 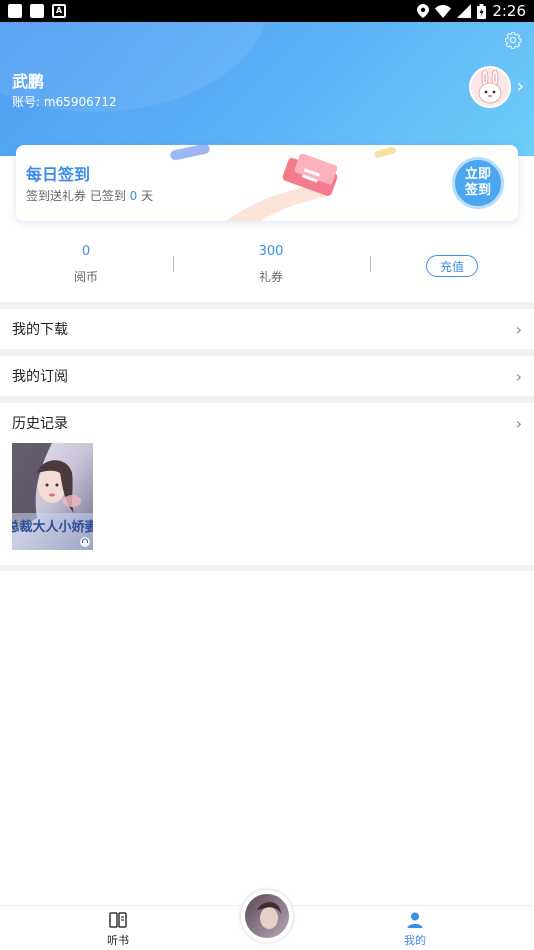 What do you see at coordinates (86, 264) in the screenshot?
I see `coins-stat: 0 阅币` at bounding box center [86, 264].